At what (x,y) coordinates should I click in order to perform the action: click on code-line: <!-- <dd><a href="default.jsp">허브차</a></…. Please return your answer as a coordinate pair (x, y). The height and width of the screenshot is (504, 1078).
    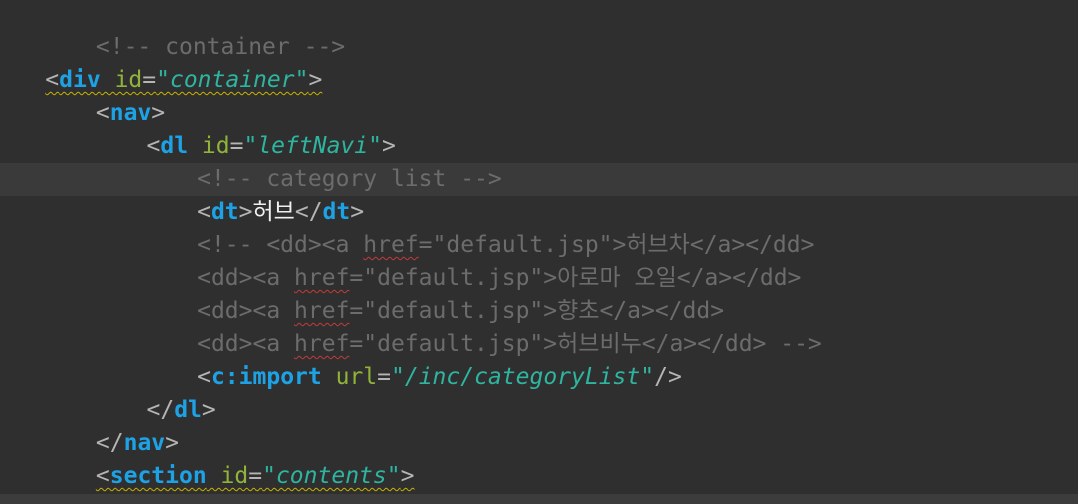
    Looking at the image, I should click on (539, 245).